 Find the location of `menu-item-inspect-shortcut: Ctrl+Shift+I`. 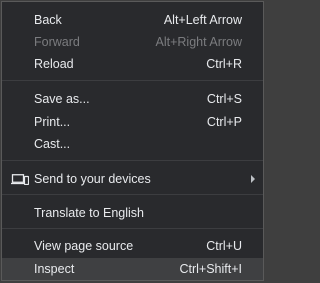

menu-item-inspect-shortcut: Ctrl+Shift+I is located at coordinates (210, 269).